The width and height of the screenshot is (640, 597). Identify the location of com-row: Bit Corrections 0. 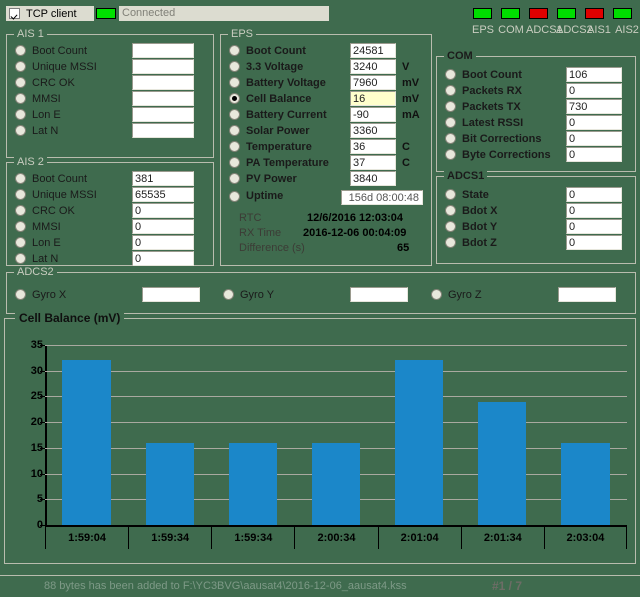
(533, 138).